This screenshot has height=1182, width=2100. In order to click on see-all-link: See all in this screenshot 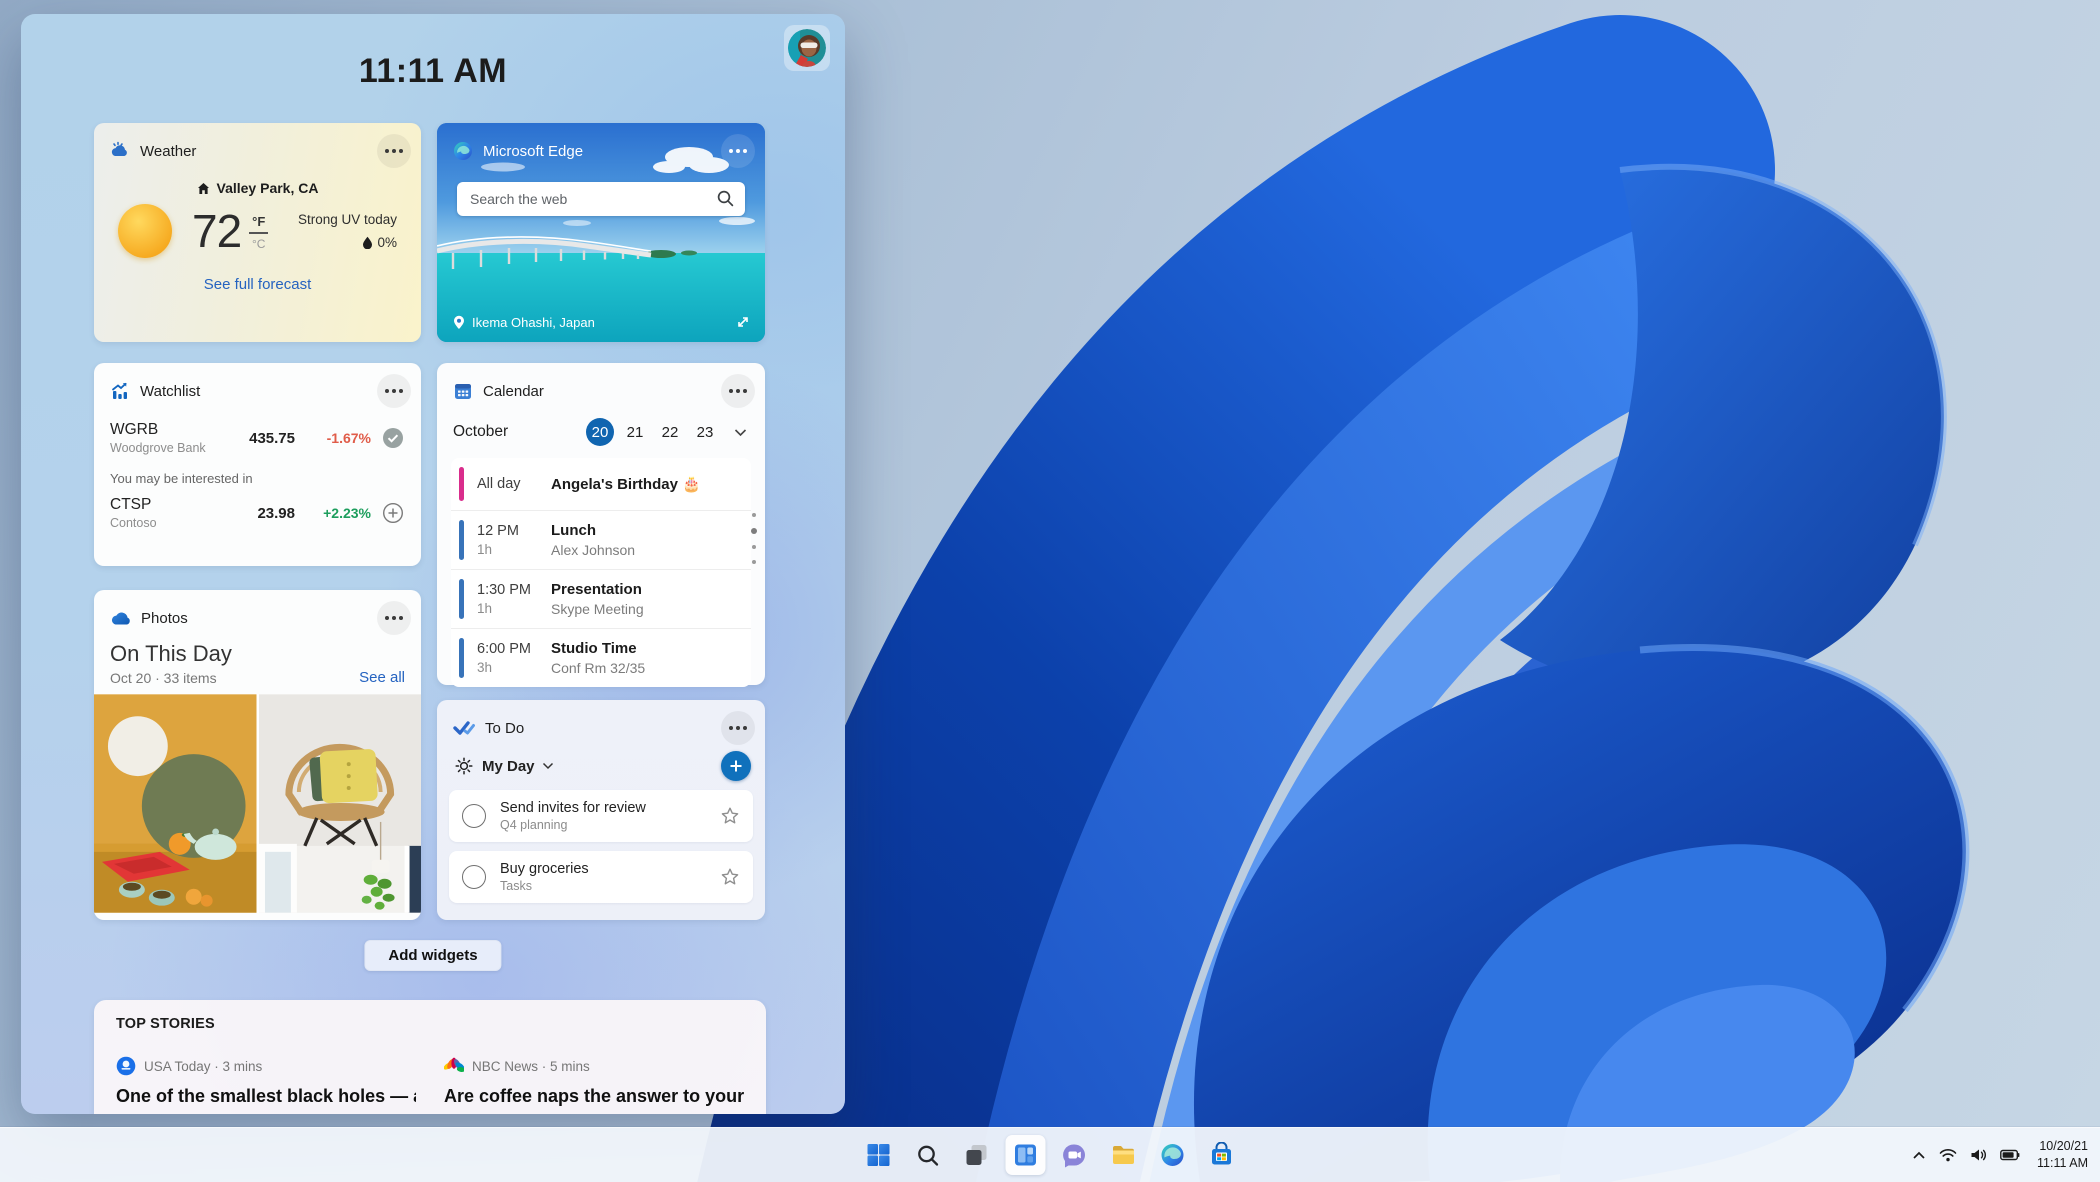, I will do `click(382, 677)`.